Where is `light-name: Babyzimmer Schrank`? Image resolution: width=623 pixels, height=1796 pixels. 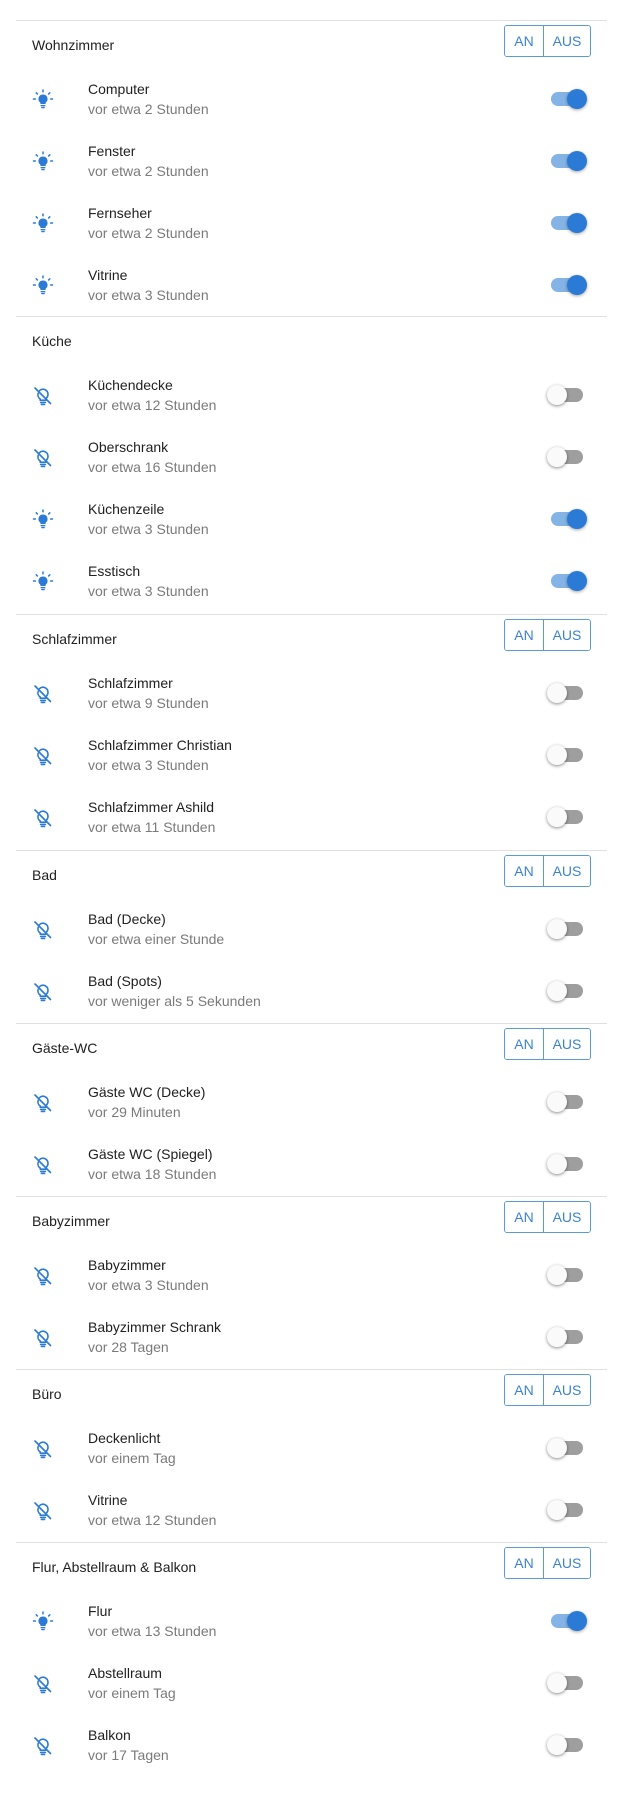
light-name: Babyzimmer Schrank is located at coordinates (154, 1327).